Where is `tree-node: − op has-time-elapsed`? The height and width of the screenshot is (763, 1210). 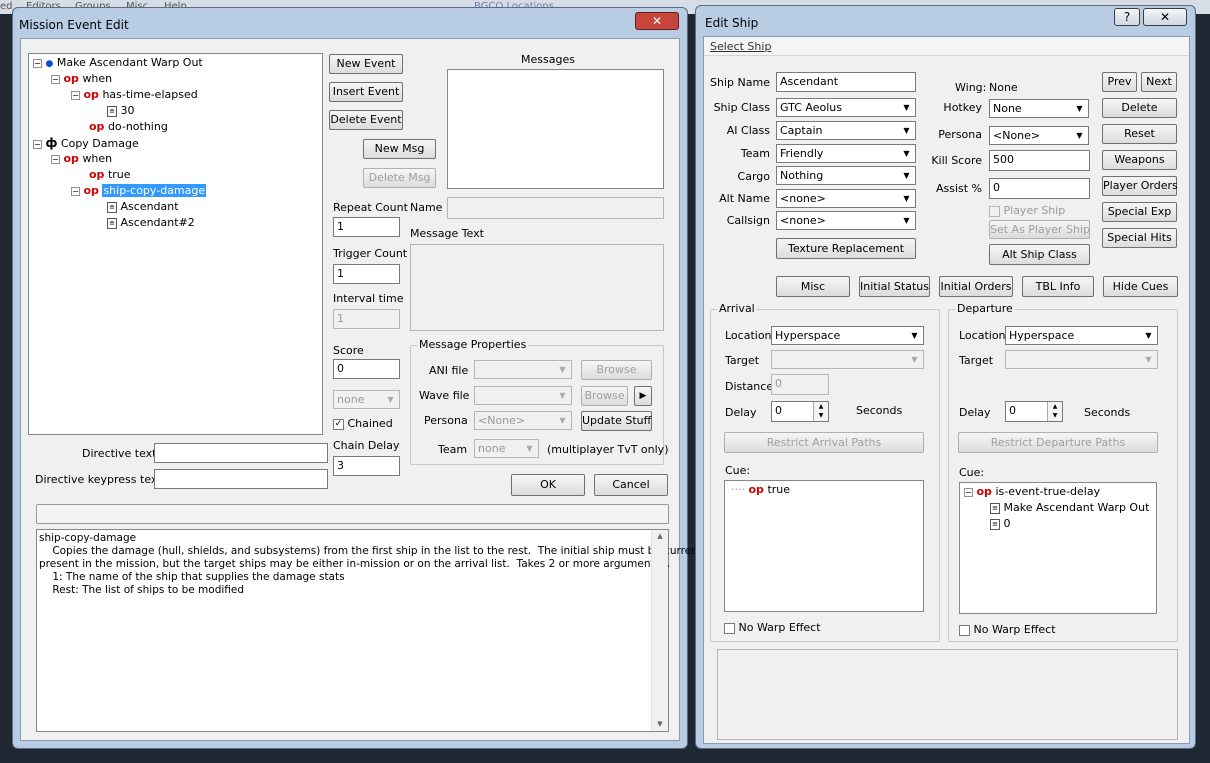 tree-node: − op has-time-elapsed is located at coordinates (134, 95).